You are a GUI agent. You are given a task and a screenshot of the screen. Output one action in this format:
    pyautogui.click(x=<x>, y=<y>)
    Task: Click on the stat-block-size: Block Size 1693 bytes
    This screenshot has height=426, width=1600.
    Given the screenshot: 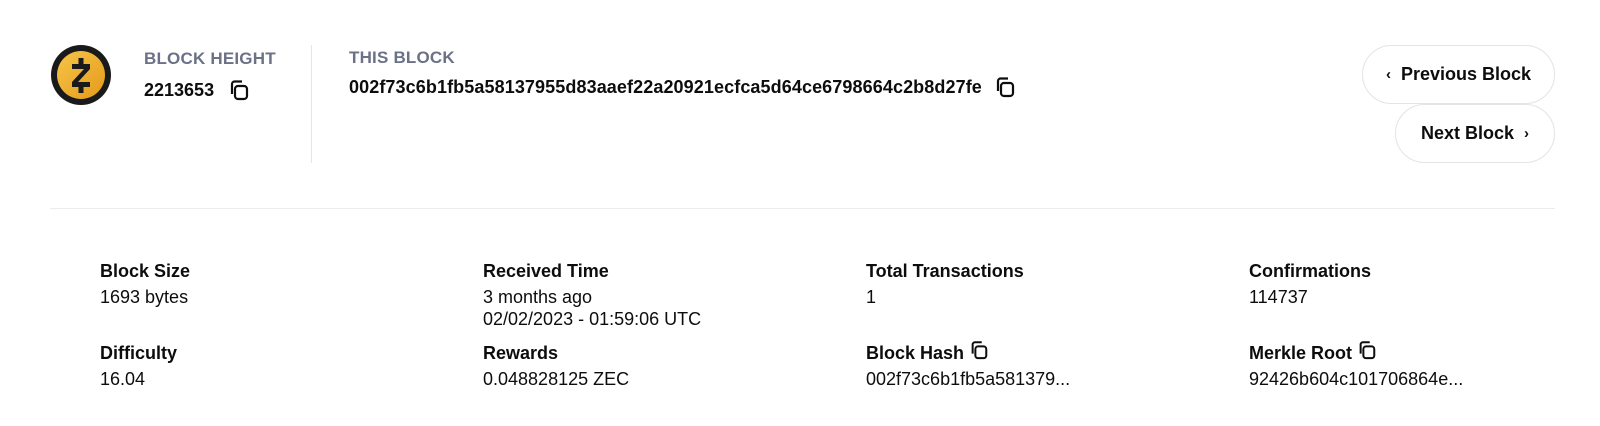 What is the action you would take?
    pyautogui.click(x=145, y=284)
    